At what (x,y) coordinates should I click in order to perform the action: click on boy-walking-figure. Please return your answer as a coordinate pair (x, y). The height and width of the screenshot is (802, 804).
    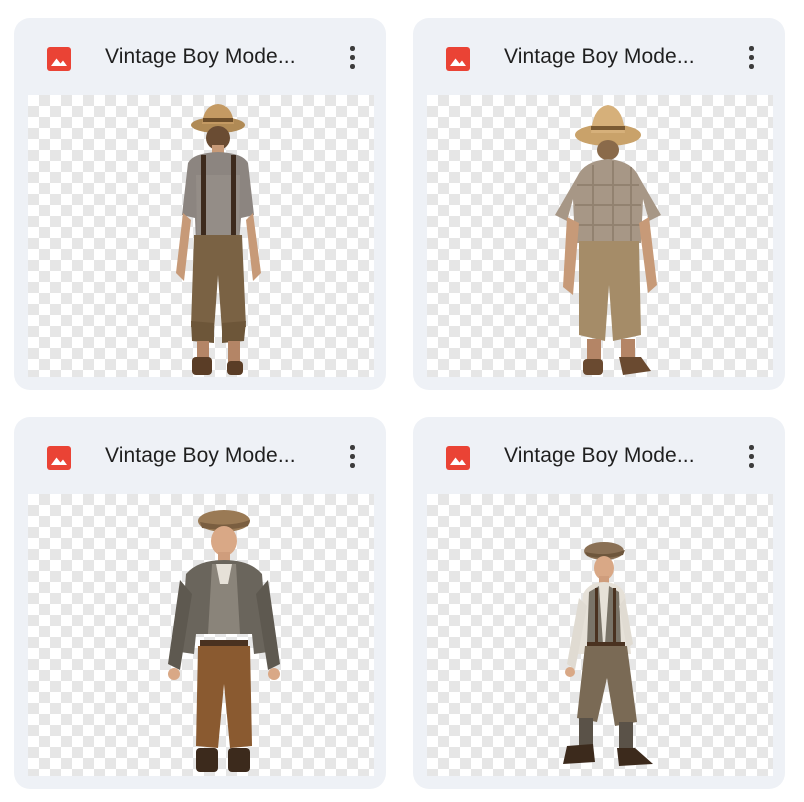
    Looking at the image, I should click on (608, 654).